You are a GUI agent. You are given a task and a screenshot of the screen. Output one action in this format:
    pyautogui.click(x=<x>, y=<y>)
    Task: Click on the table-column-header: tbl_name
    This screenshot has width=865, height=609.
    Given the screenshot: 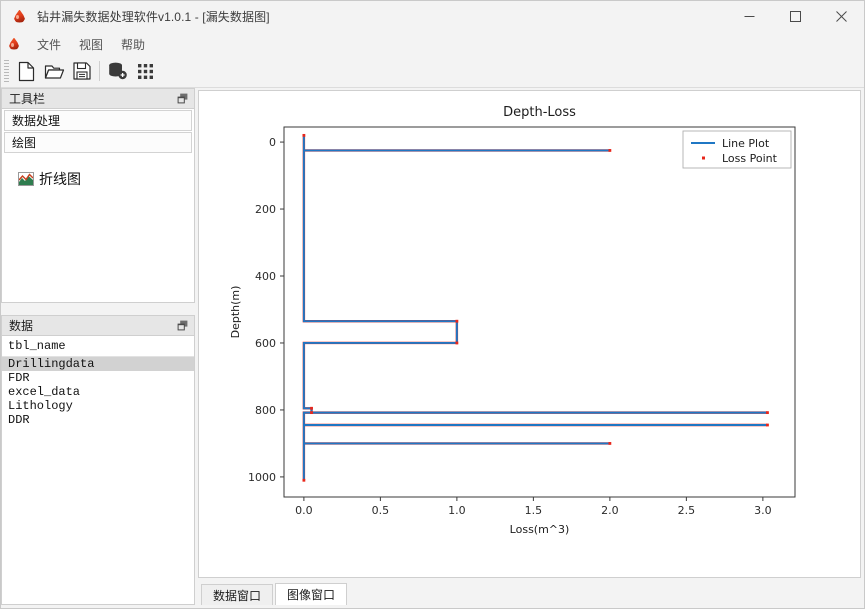 What is the action you would take?
    pyautogui.click(x=98, y=346)
    